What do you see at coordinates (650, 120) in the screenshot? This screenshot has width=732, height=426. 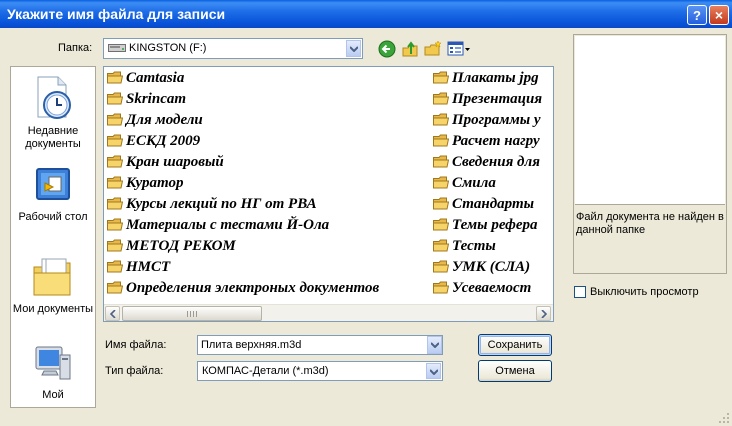 I see `preview-image` at bounding box center [650, 120].